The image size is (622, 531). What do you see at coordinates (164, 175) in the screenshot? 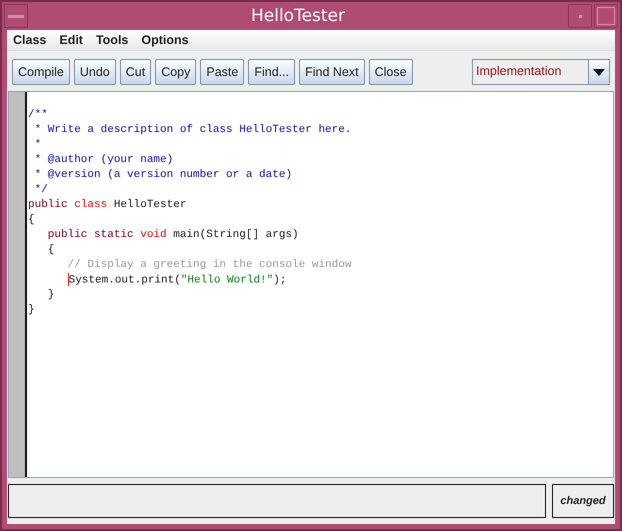
I see `code-line: * @version (a version number or a date)` at bounding box center [164, 175].